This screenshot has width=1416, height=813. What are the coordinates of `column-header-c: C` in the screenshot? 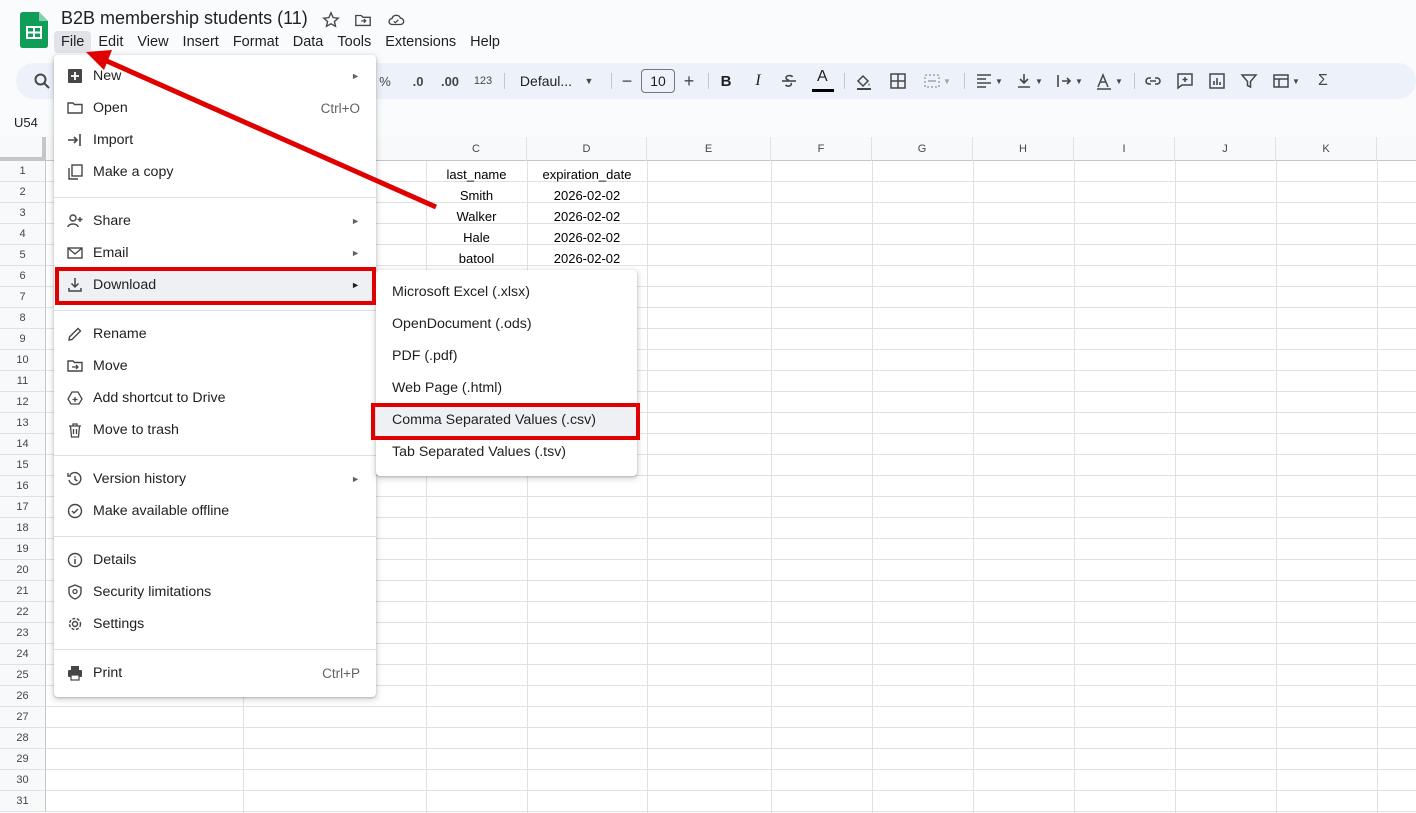 It's located at (476, 149).